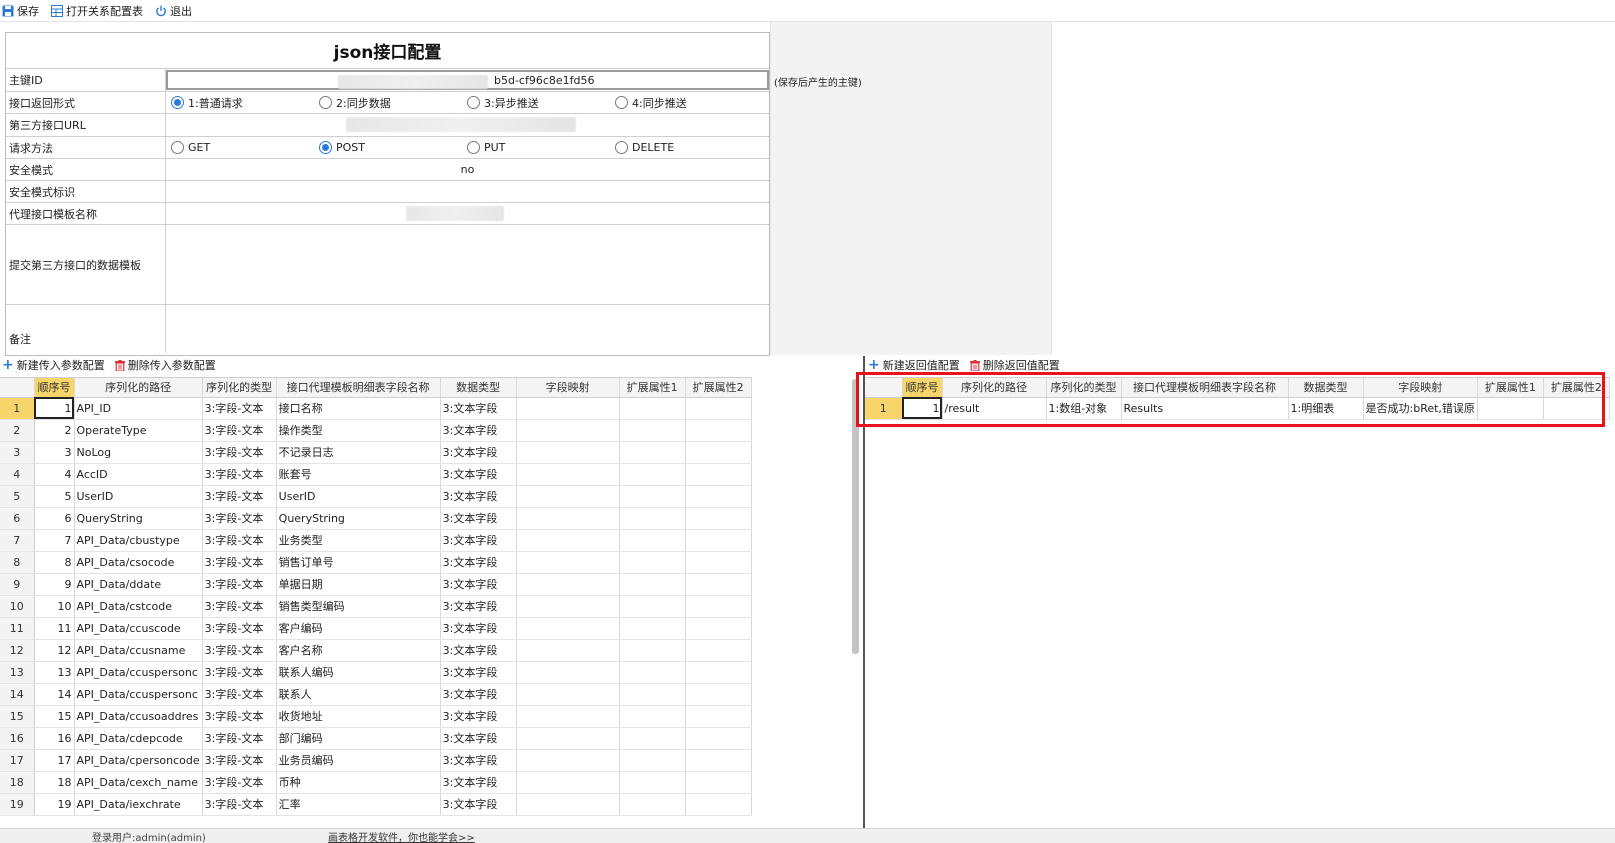 The height and width of the screenshot is (843, 1615). What do you see at coordinates (1014, 365) in the screenshot?
I see `delete-return-value-button: 删除返回值配置` at bounding box center [1014, 365].